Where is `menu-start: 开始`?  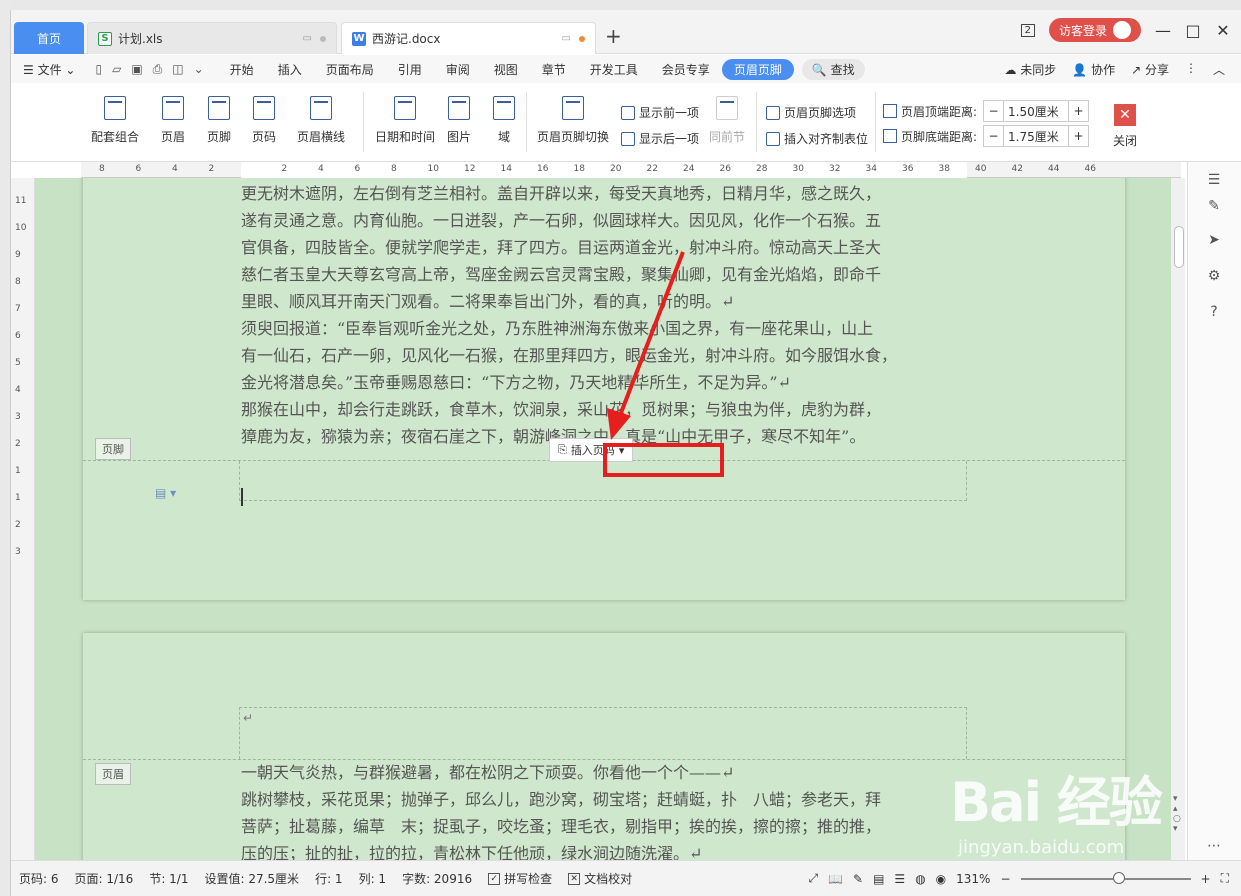
menu-start: 开始 is located at coordinates (242, 69).